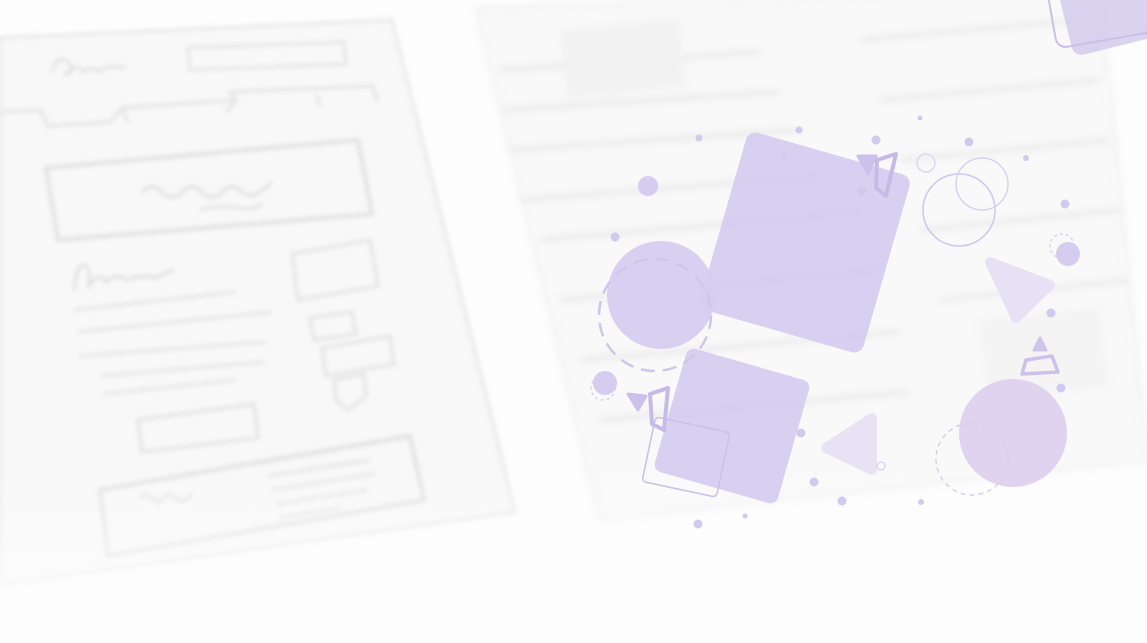 The width and height of the screenshot is (1147, 643). Describe the element at coordinates (1013, 433) in the screenshot. I see `pink-circle-shape` at that location.